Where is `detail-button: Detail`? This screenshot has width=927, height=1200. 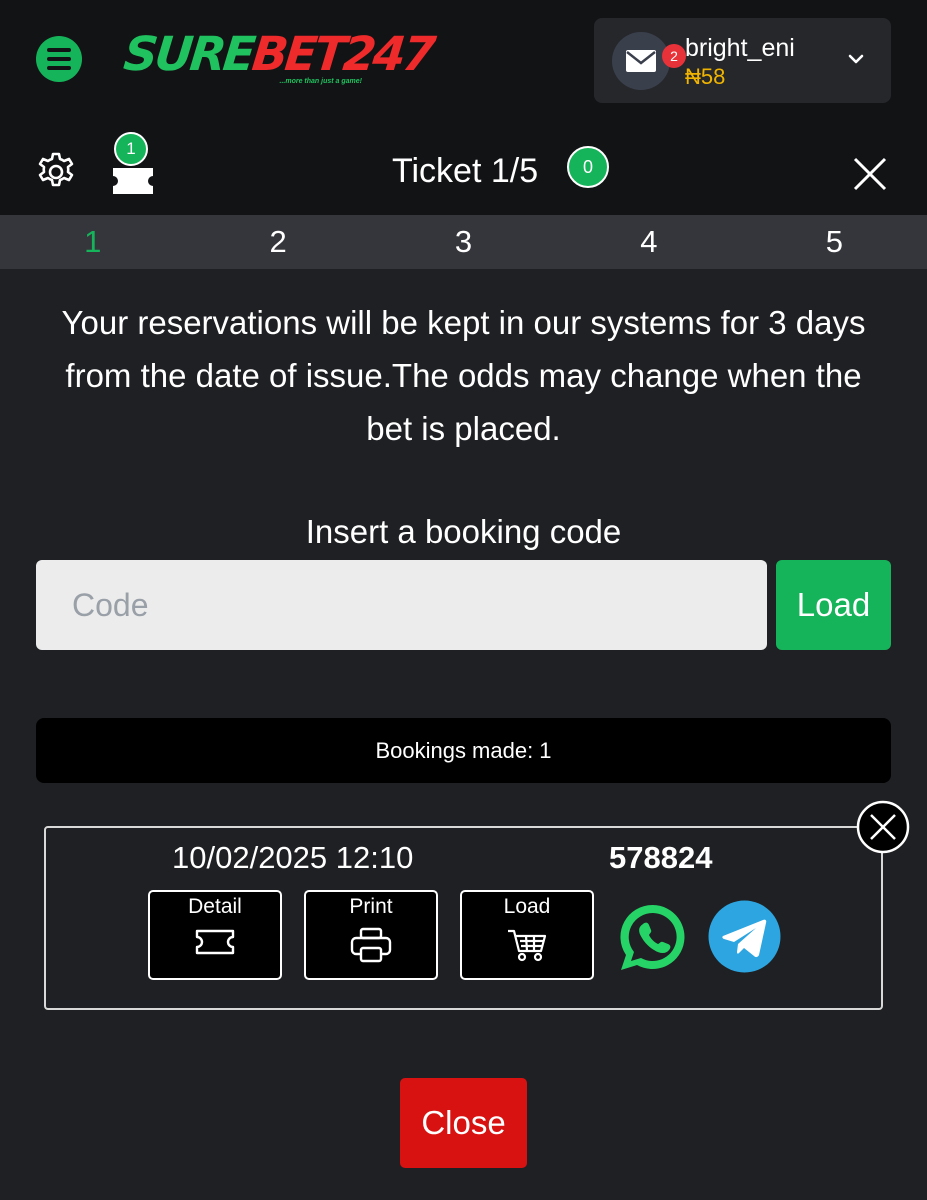
detail-button: Detail is located at coordinates (215, 935).